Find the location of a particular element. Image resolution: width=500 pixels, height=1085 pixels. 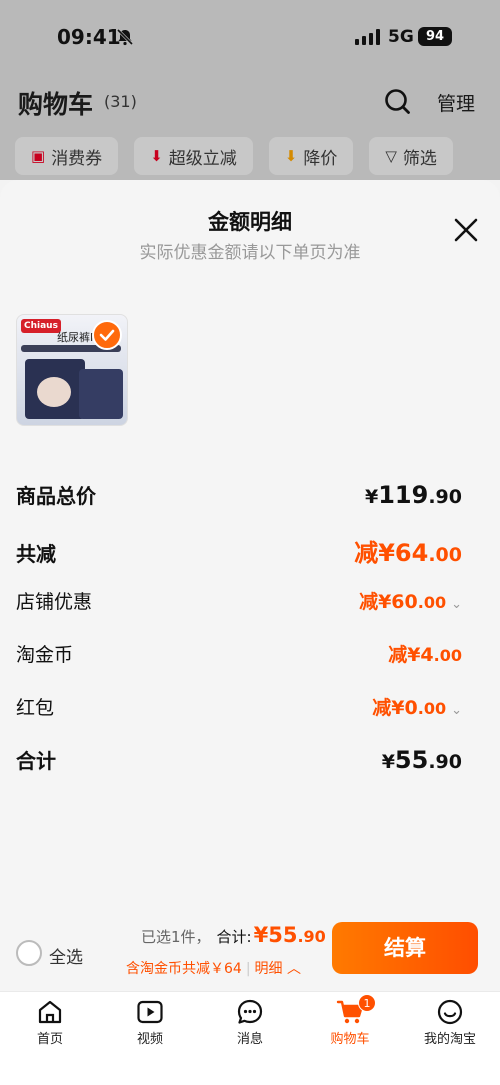

arrow-down-icon: ⬇ is located at coordinates (156, 156).